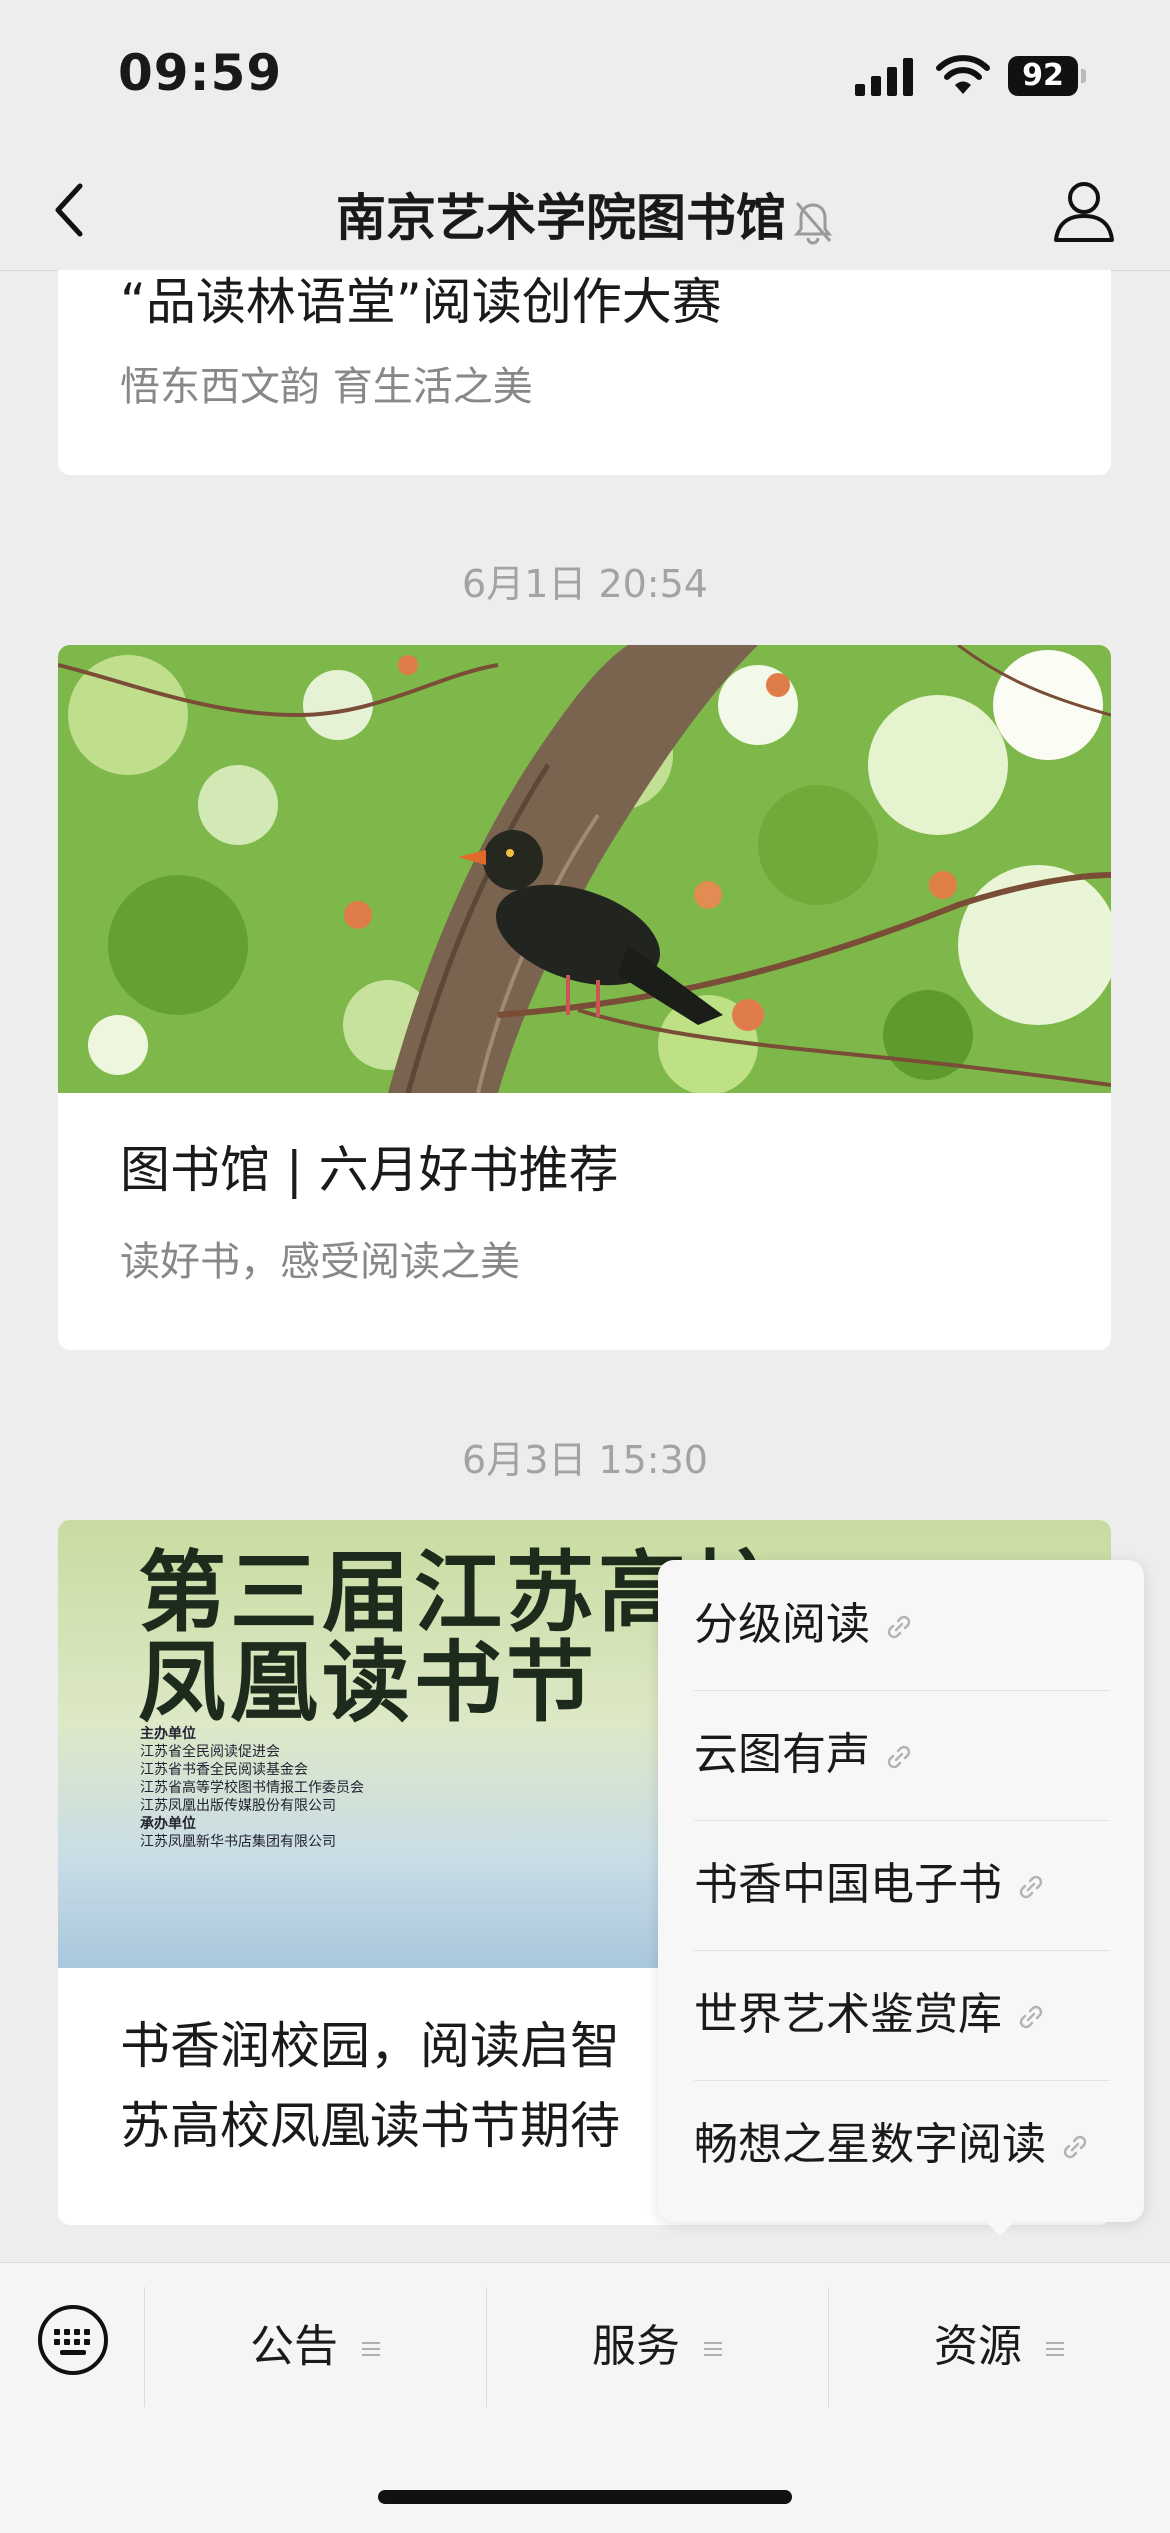 The image size is (1170, 2533). I want to click on navigation-bar: 南京艺术学院图书馆, so click(585, 210).